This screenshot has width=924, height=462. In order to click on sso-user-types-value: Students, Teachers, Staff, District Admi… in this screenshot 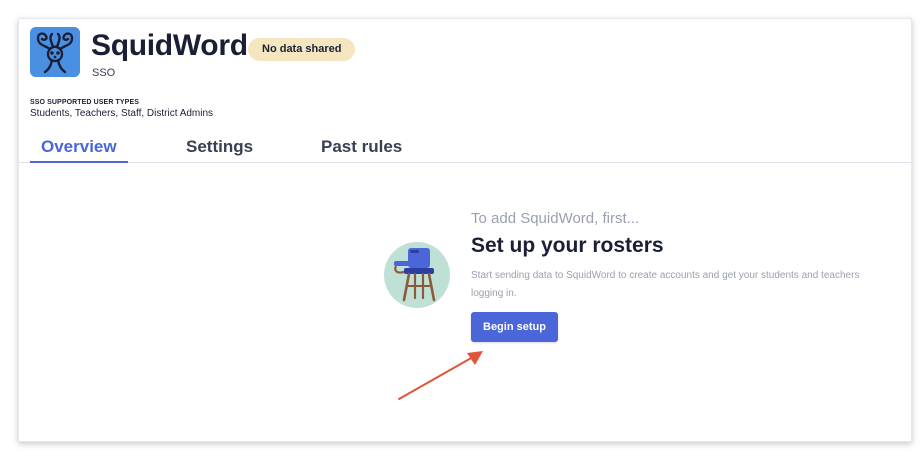, I will do `click(122, 113)`.